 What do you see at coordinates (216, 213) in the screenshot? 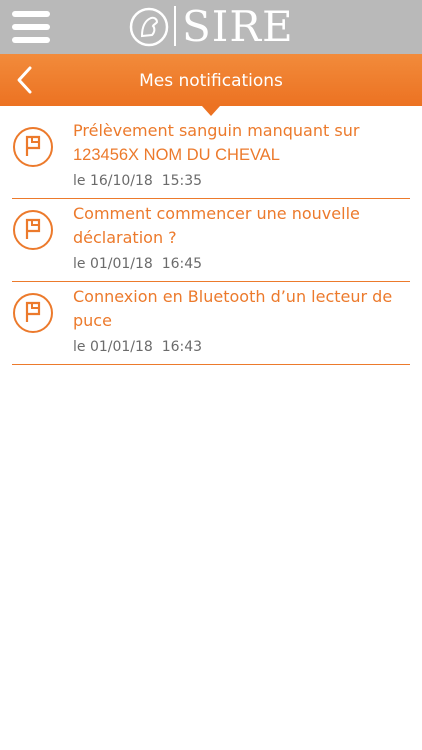
I see `notification-title-line: Comment commencer une nouvelle` at bounding box center [216, 213].